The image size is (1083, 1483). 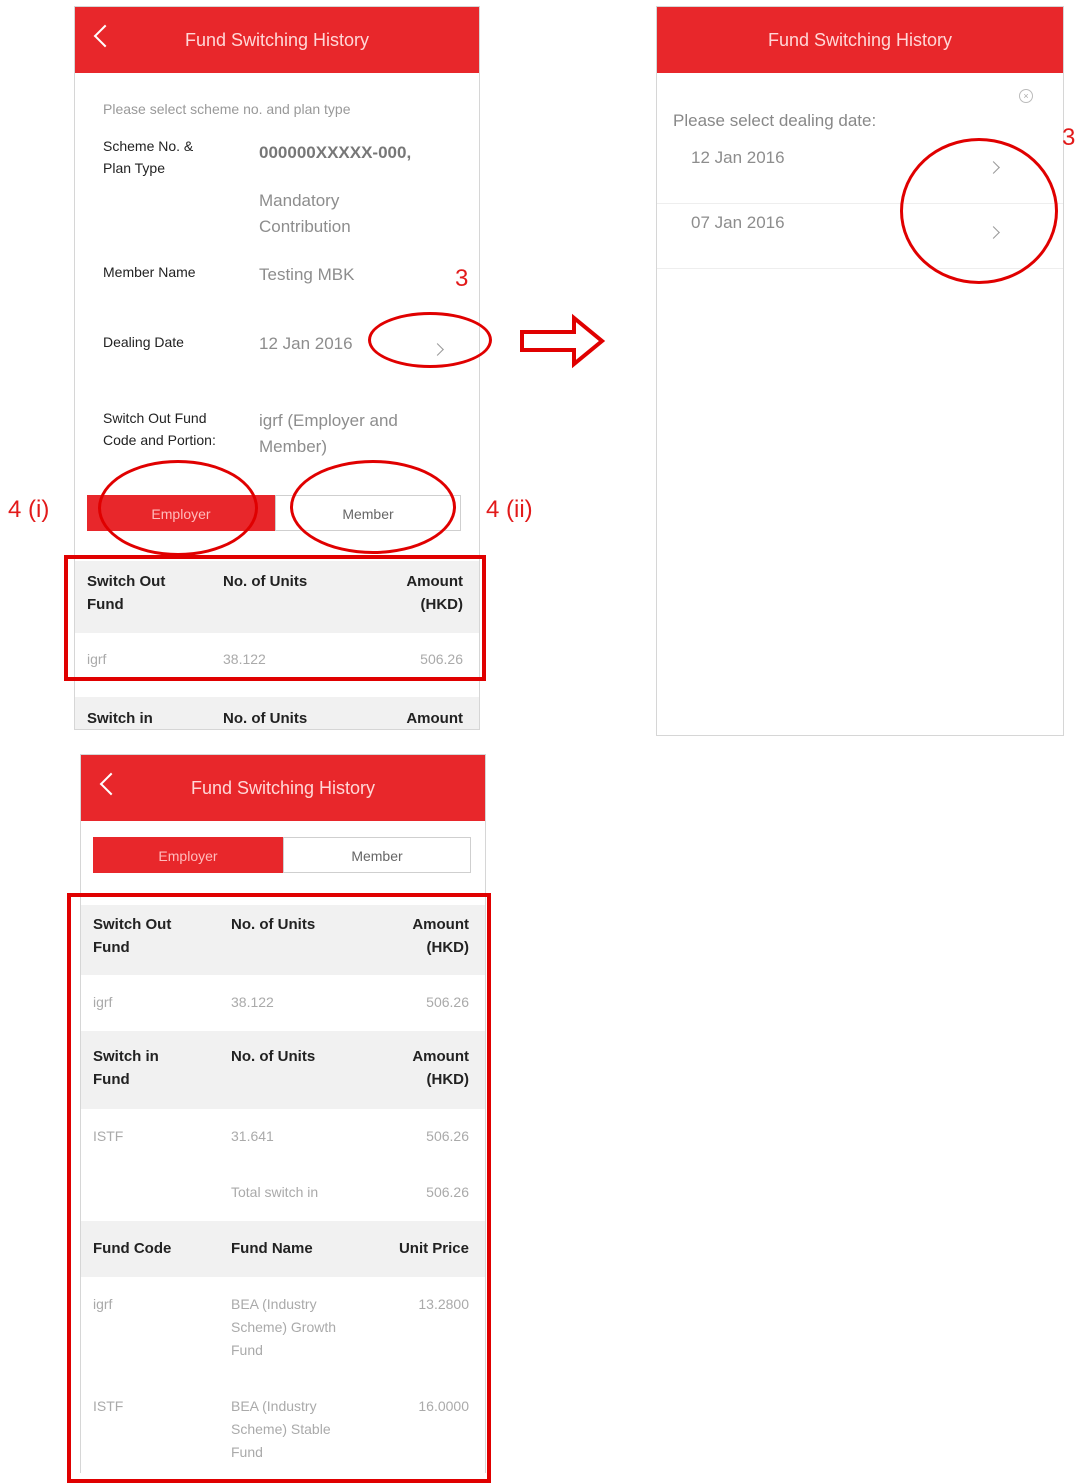 I want to click on employer-tab-highlight-ring, so click(x=178, y=508).